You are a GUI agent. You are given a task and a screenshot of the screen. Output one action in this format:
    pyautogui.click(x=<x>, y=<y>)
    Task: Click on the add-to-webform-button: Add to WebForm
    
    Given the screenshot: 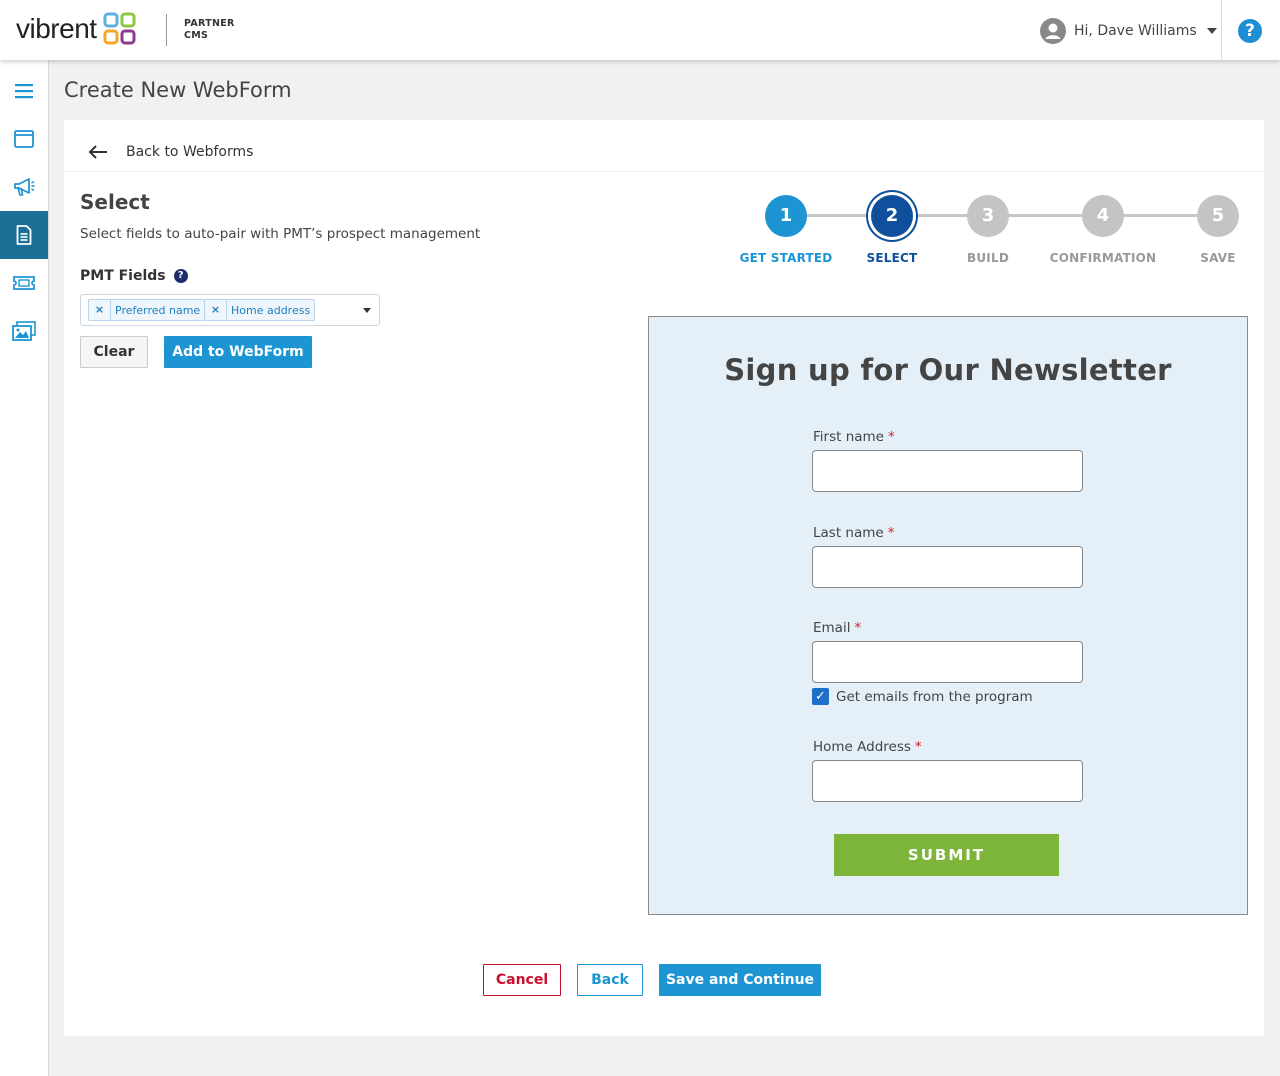 What is the action you would take?
    pyautogui.click(x=238, y=352)
    